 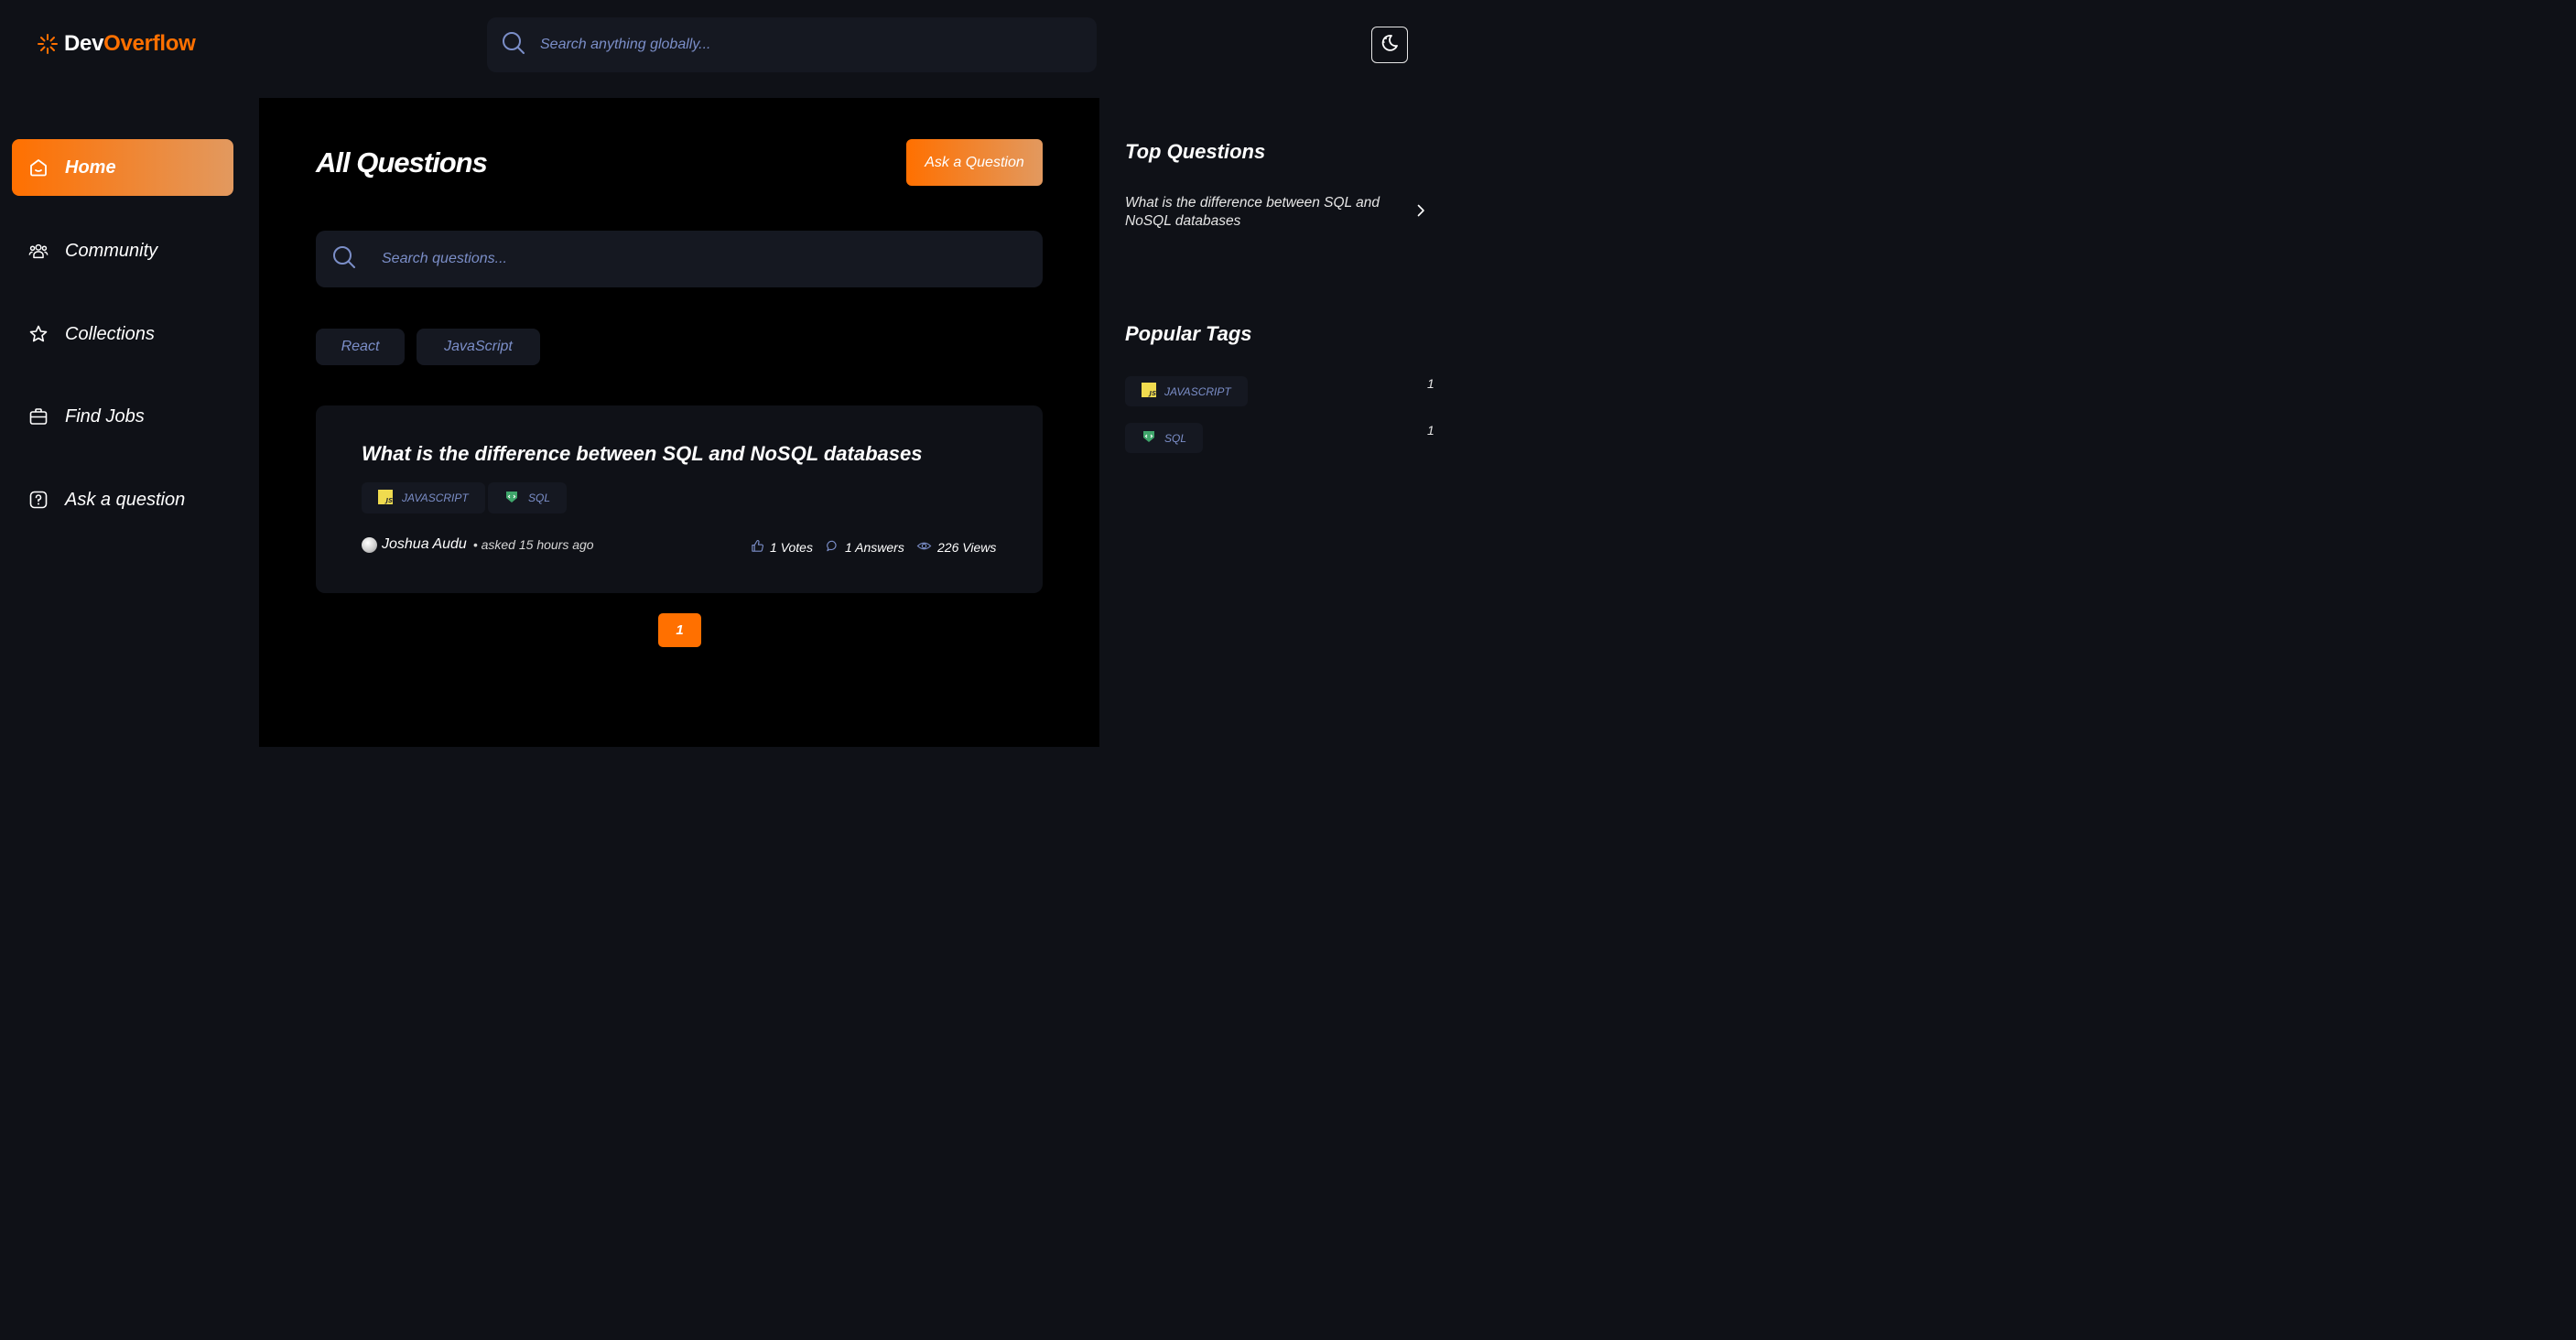 What do you see at coordinates (112, 250) in the screenshot?
I see `sidebar-item-label: Community` at bounding box center [112, 250].